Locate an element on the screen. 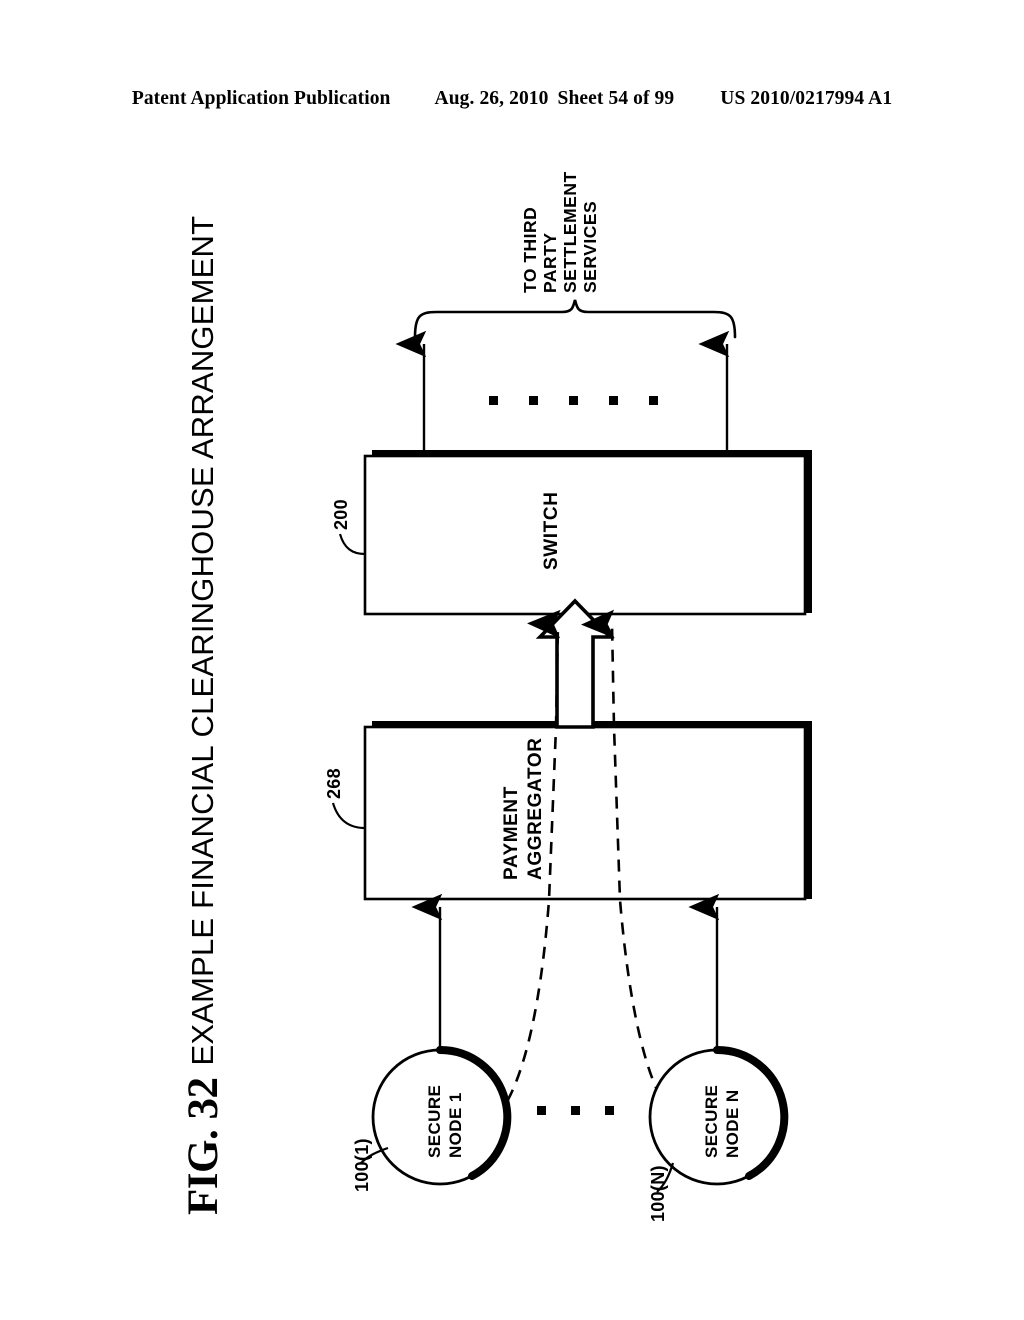  secure-nodes-ellipsis is located at coordinates (575, 1110).